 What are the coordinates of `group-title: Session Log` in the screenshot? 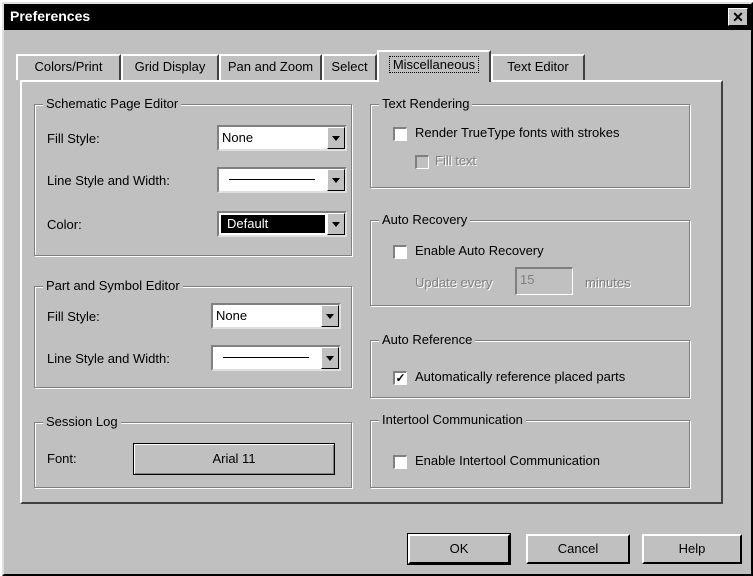 It's located at (82, 421).